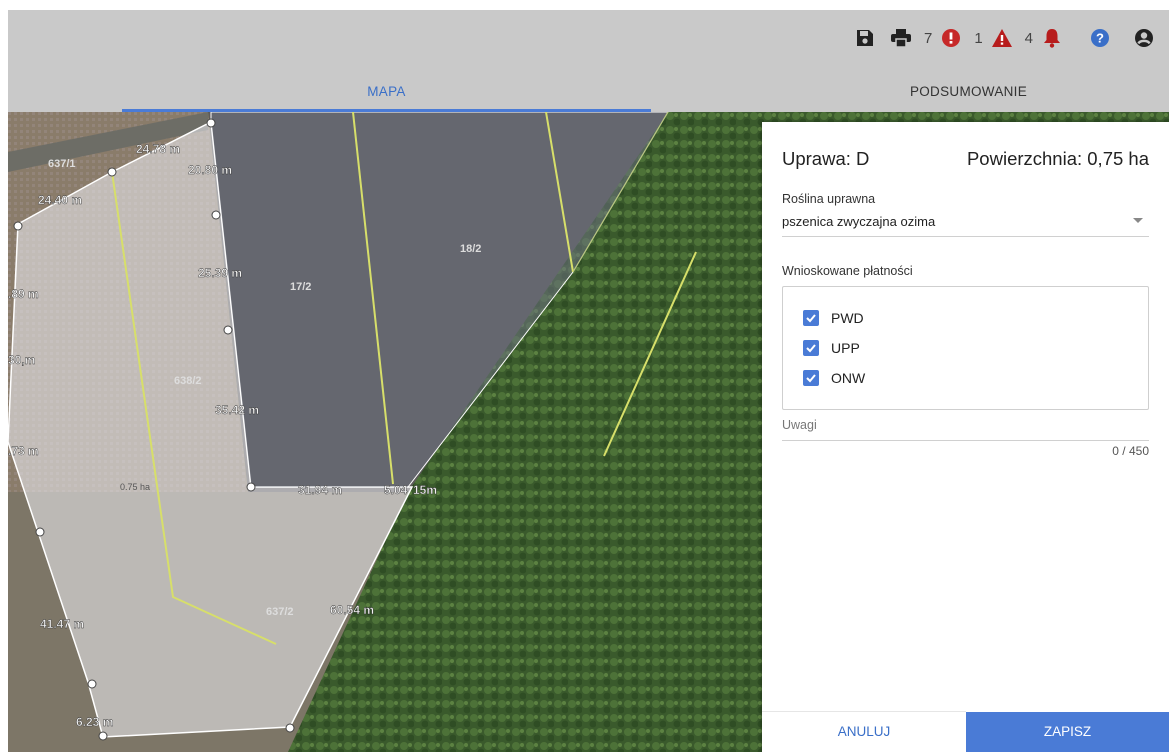 The width and height of the screenshot is (1169, 752). I want to click on crop-title: Uprawa: D, so click(826, 158).